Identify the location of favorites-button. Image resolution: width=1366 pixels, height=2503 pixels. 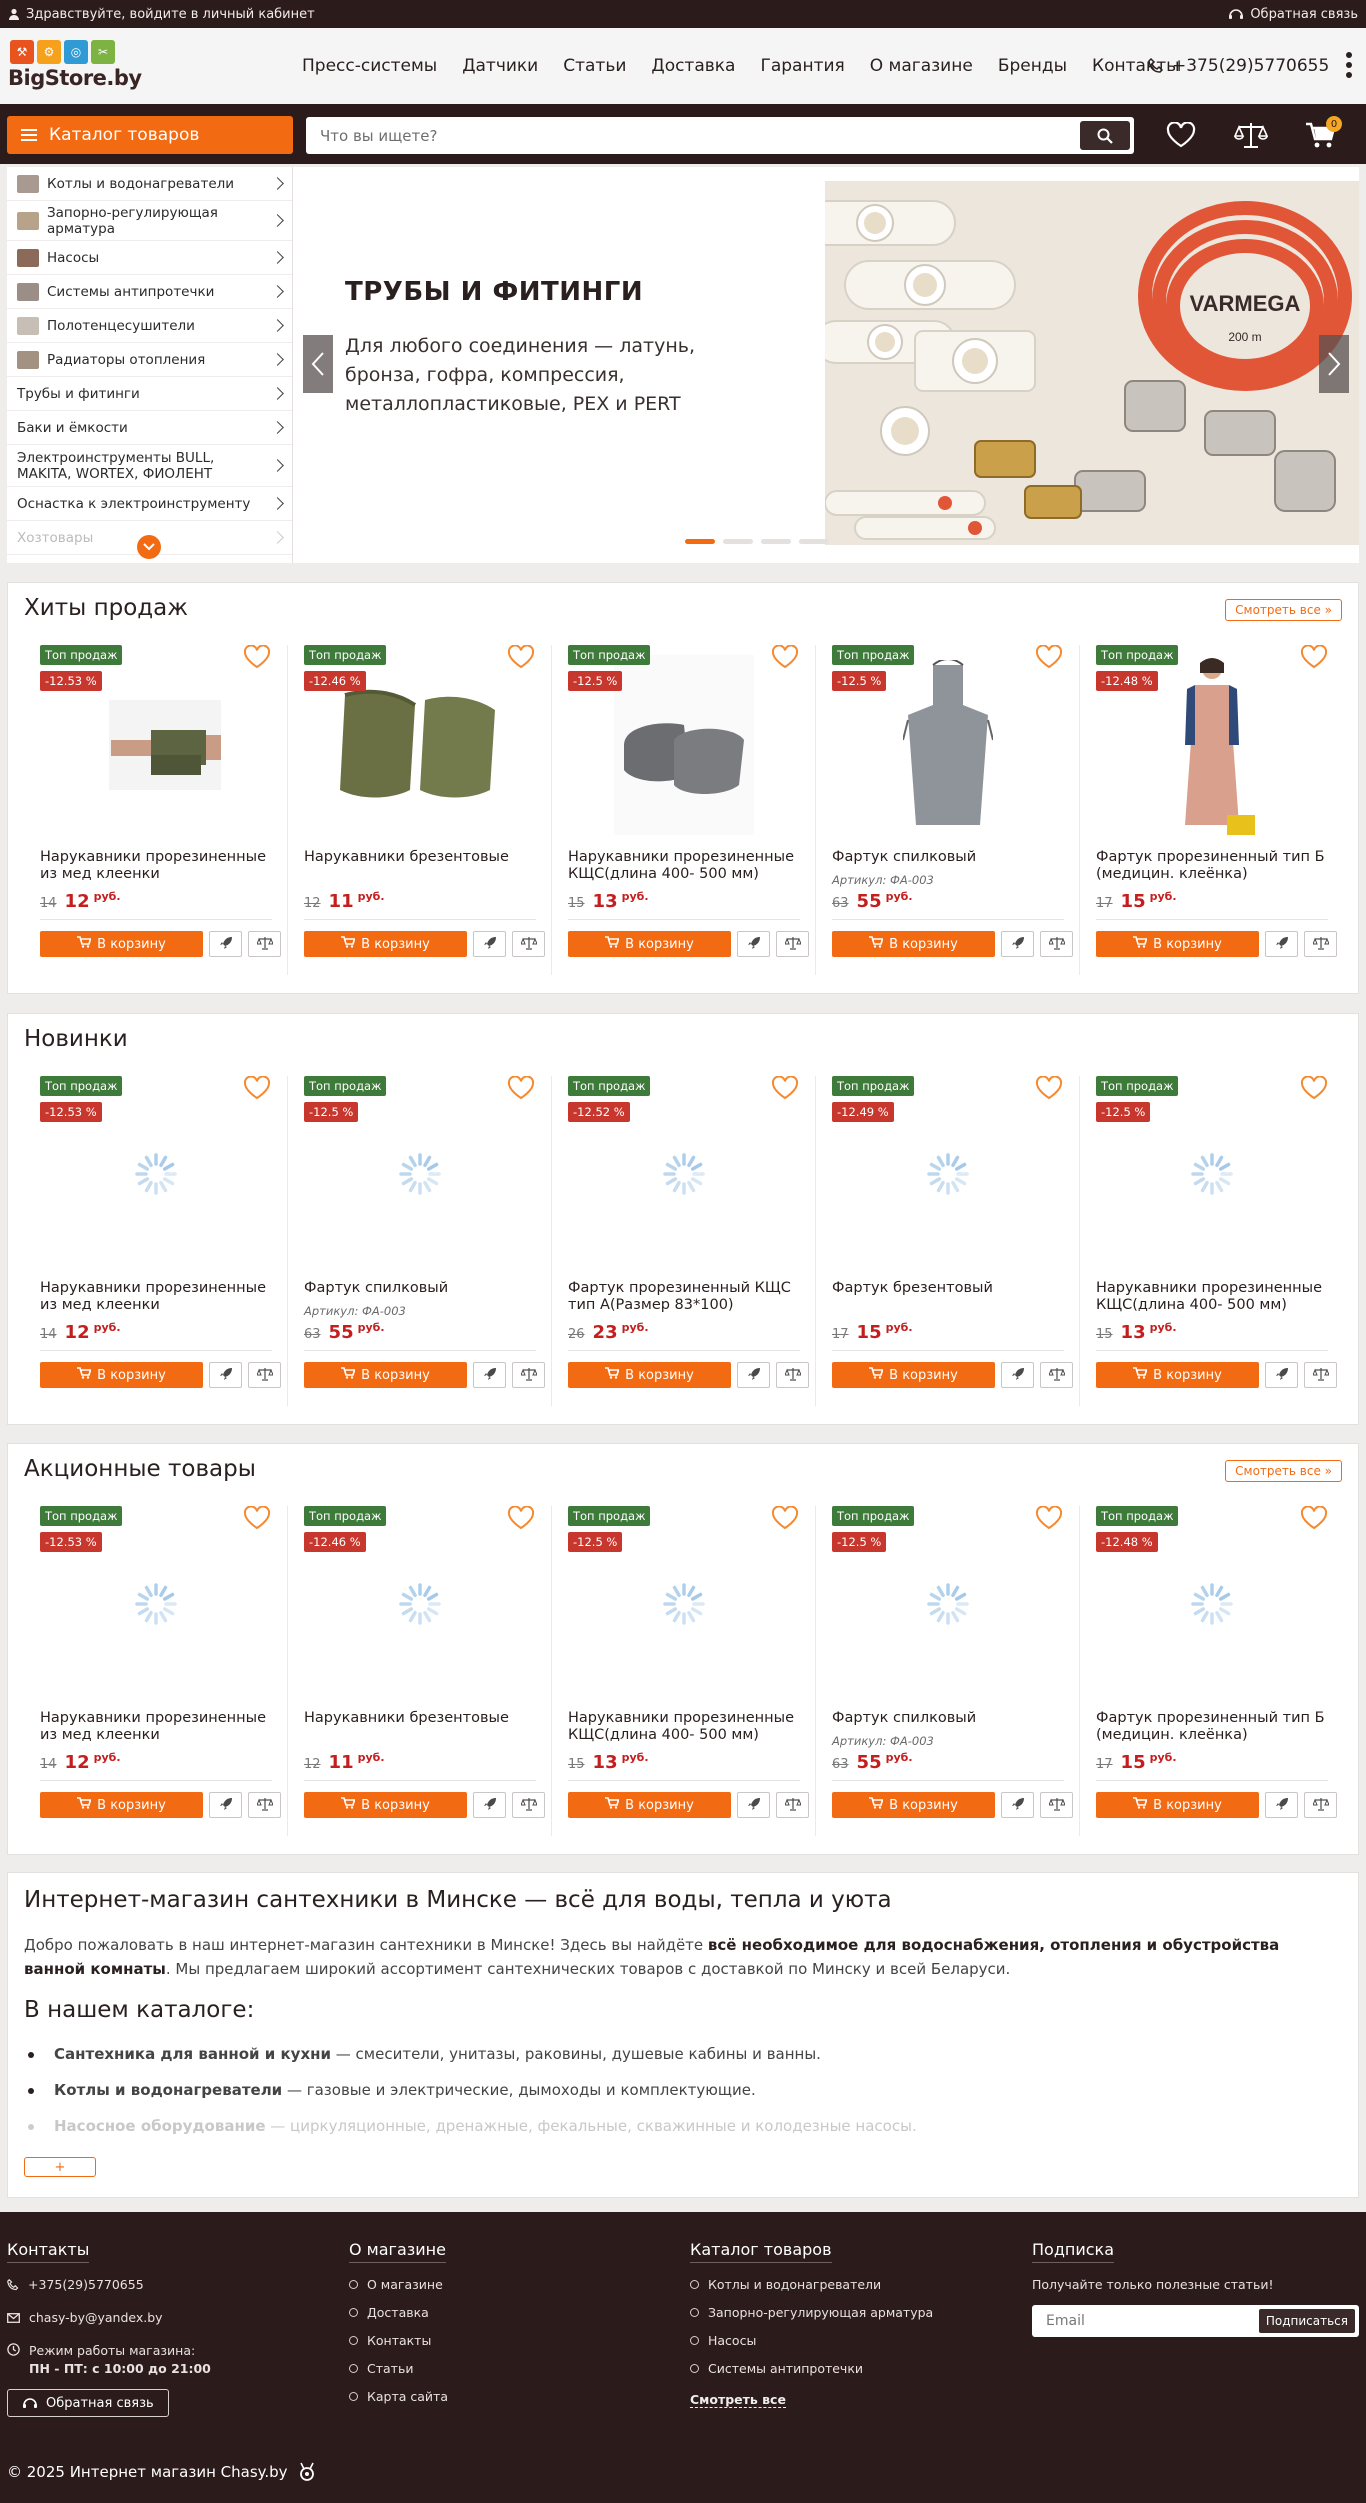
(1181, 135).